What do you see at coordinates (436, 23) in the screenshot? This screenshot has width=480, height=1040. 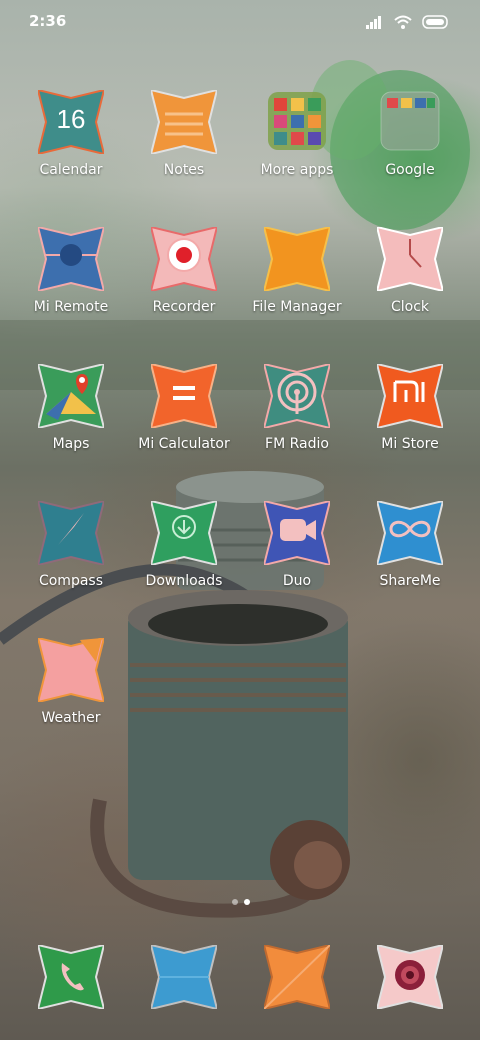 I see `battery-icon` at bounding box center [436, 23].